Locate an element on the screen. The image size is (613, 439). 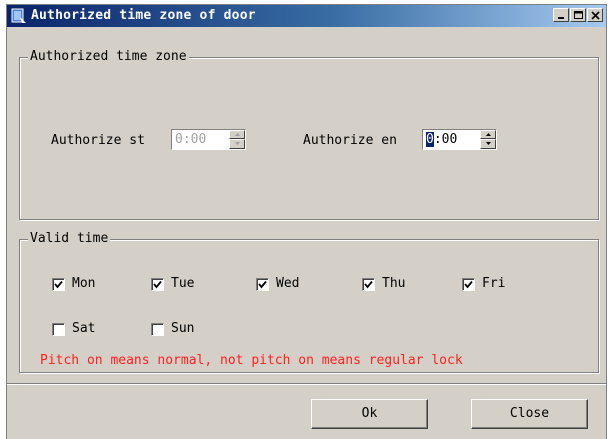
authorize-end-label: Authorize en is located at coordinates (350, 140).